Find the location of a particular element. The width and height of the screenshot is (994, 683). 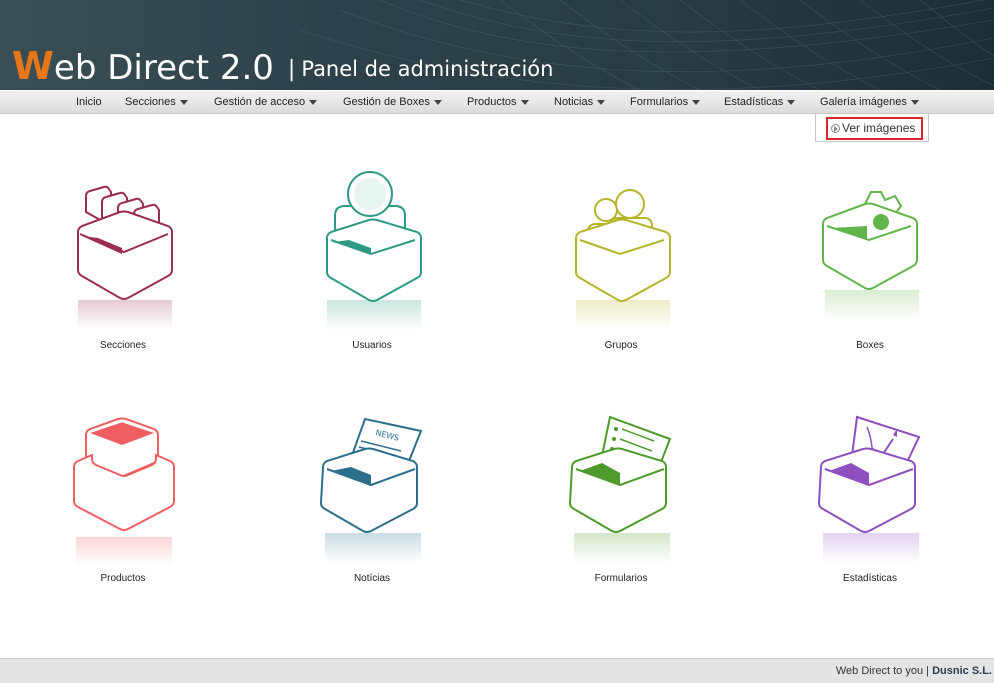

nav-estadisticas: Estadísticas is located at coordinates (760, 102).